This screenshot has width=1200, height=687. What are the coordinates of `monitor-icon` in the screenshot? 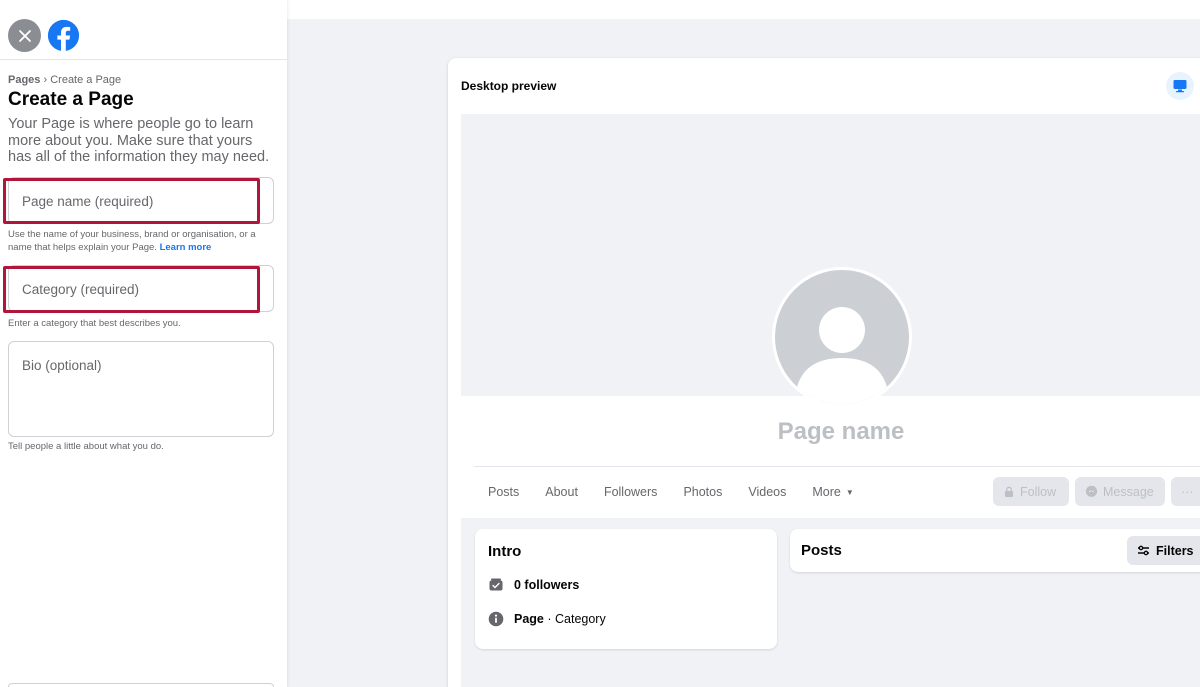 It's located at (1180, 86).